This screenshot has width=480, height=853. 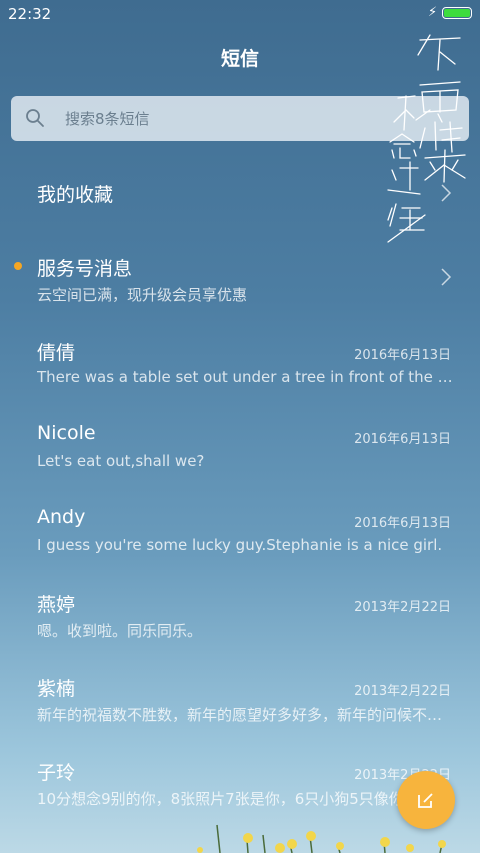 I want to click on contact-name: 燕婷, so click(x=56, y=605).